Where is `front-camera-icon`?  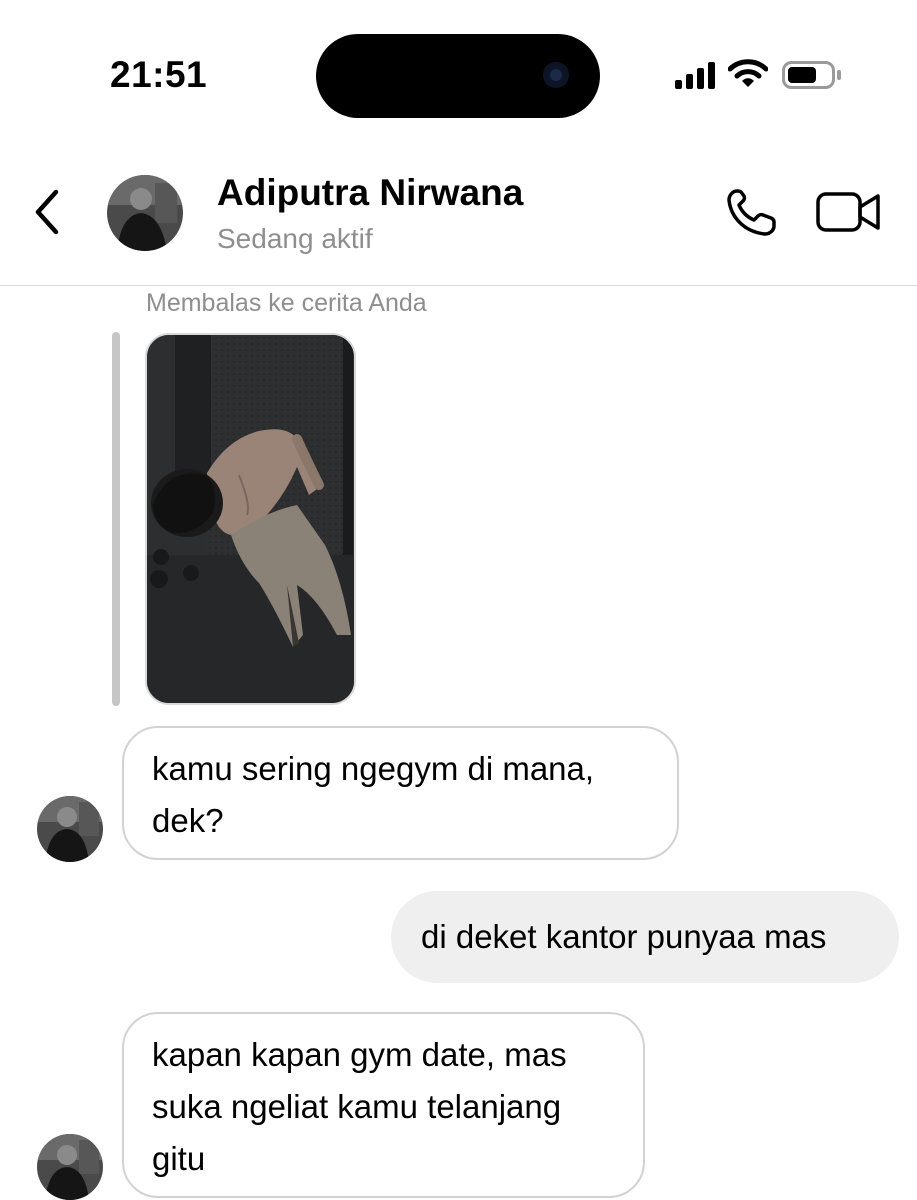
front-camera-icon is located at coordinates (556, 75).